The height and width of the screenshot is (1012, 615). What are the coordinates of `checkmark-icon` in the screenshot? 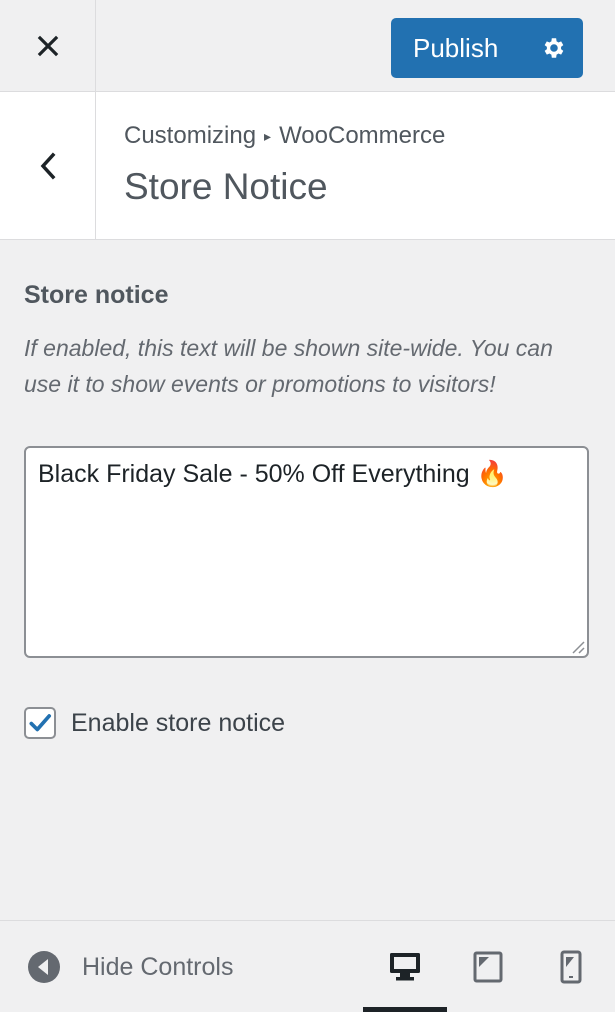 It's located at (40, 723).